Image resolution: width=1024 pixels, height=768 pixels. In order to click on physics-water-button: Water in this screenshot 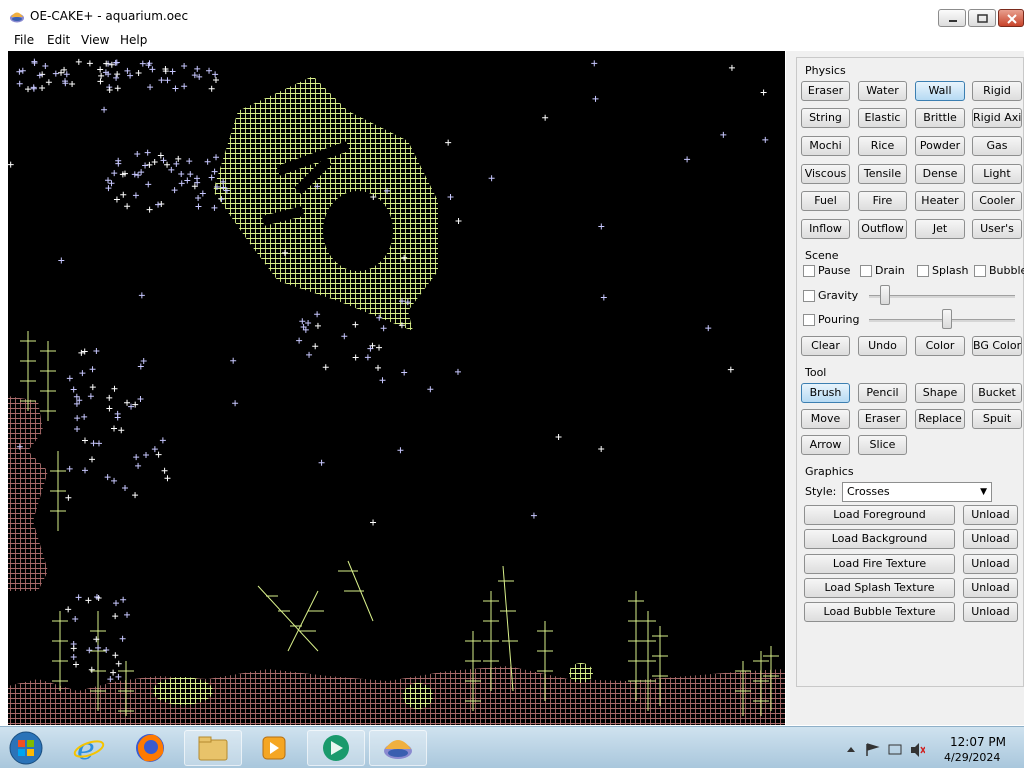, I will do `click(882, 91)`.